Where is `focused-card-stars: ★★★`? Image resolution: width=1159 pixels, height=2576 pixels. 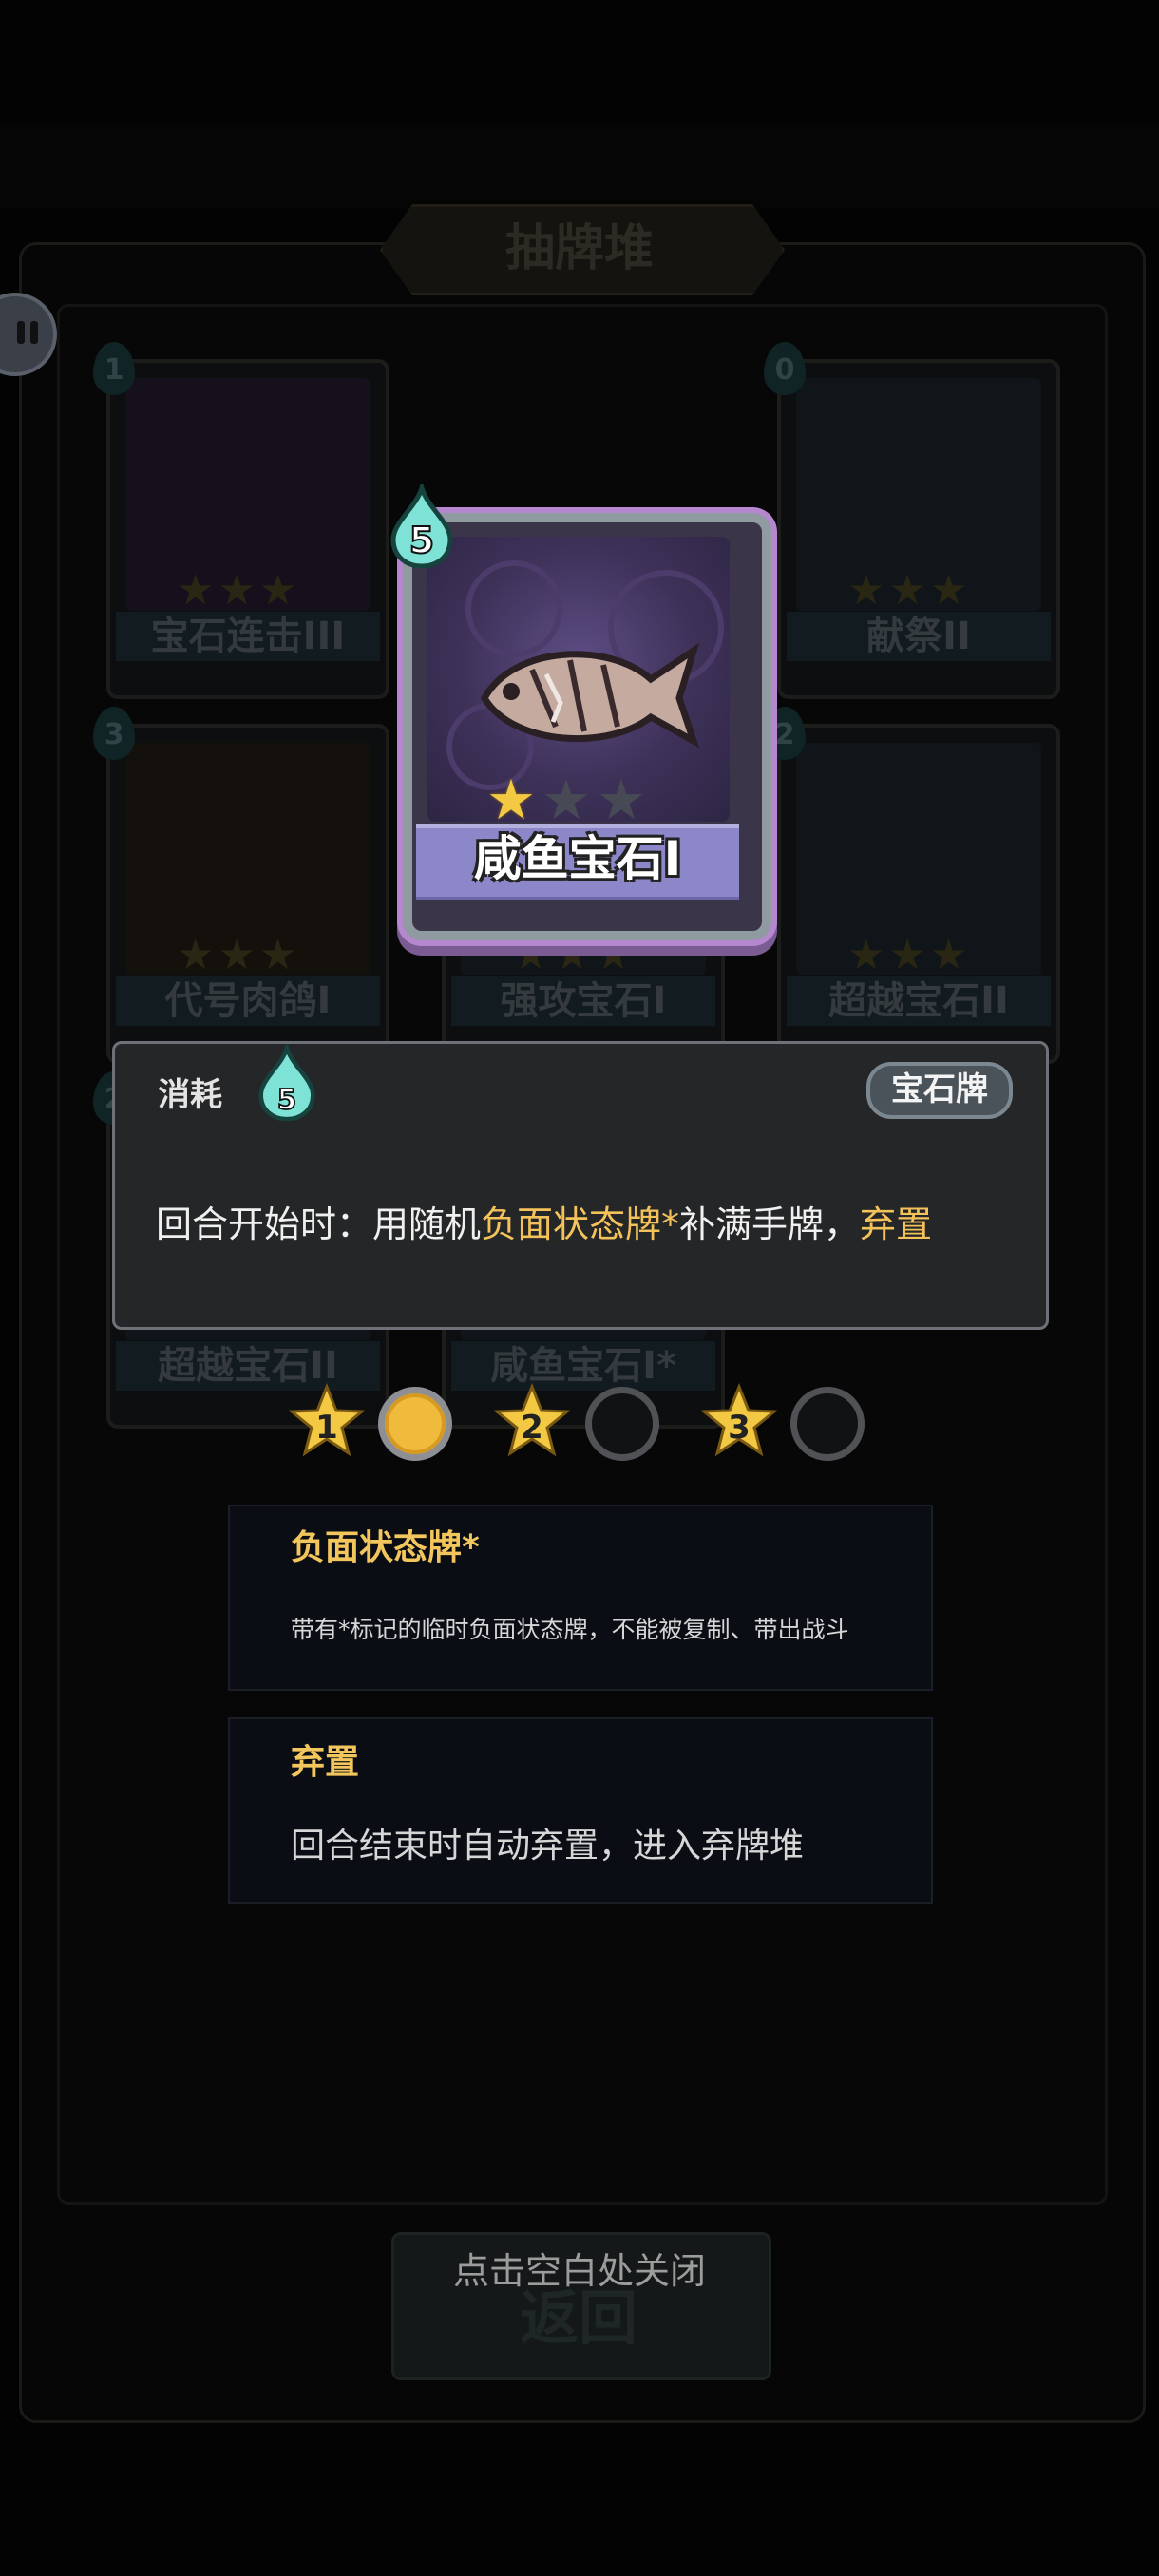
focused-card-stars: ★★★ is located at coordinates (569, 799).